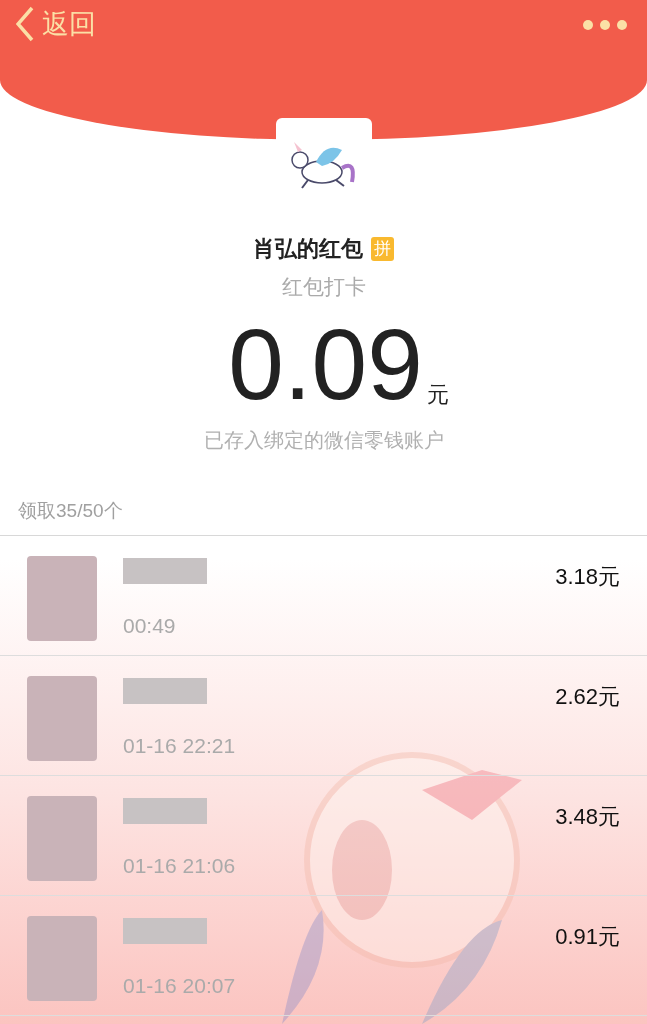 The width and height of the screenshot is (647, 1024). I want to click on received-amount: 3.18元, so click(587, 577).